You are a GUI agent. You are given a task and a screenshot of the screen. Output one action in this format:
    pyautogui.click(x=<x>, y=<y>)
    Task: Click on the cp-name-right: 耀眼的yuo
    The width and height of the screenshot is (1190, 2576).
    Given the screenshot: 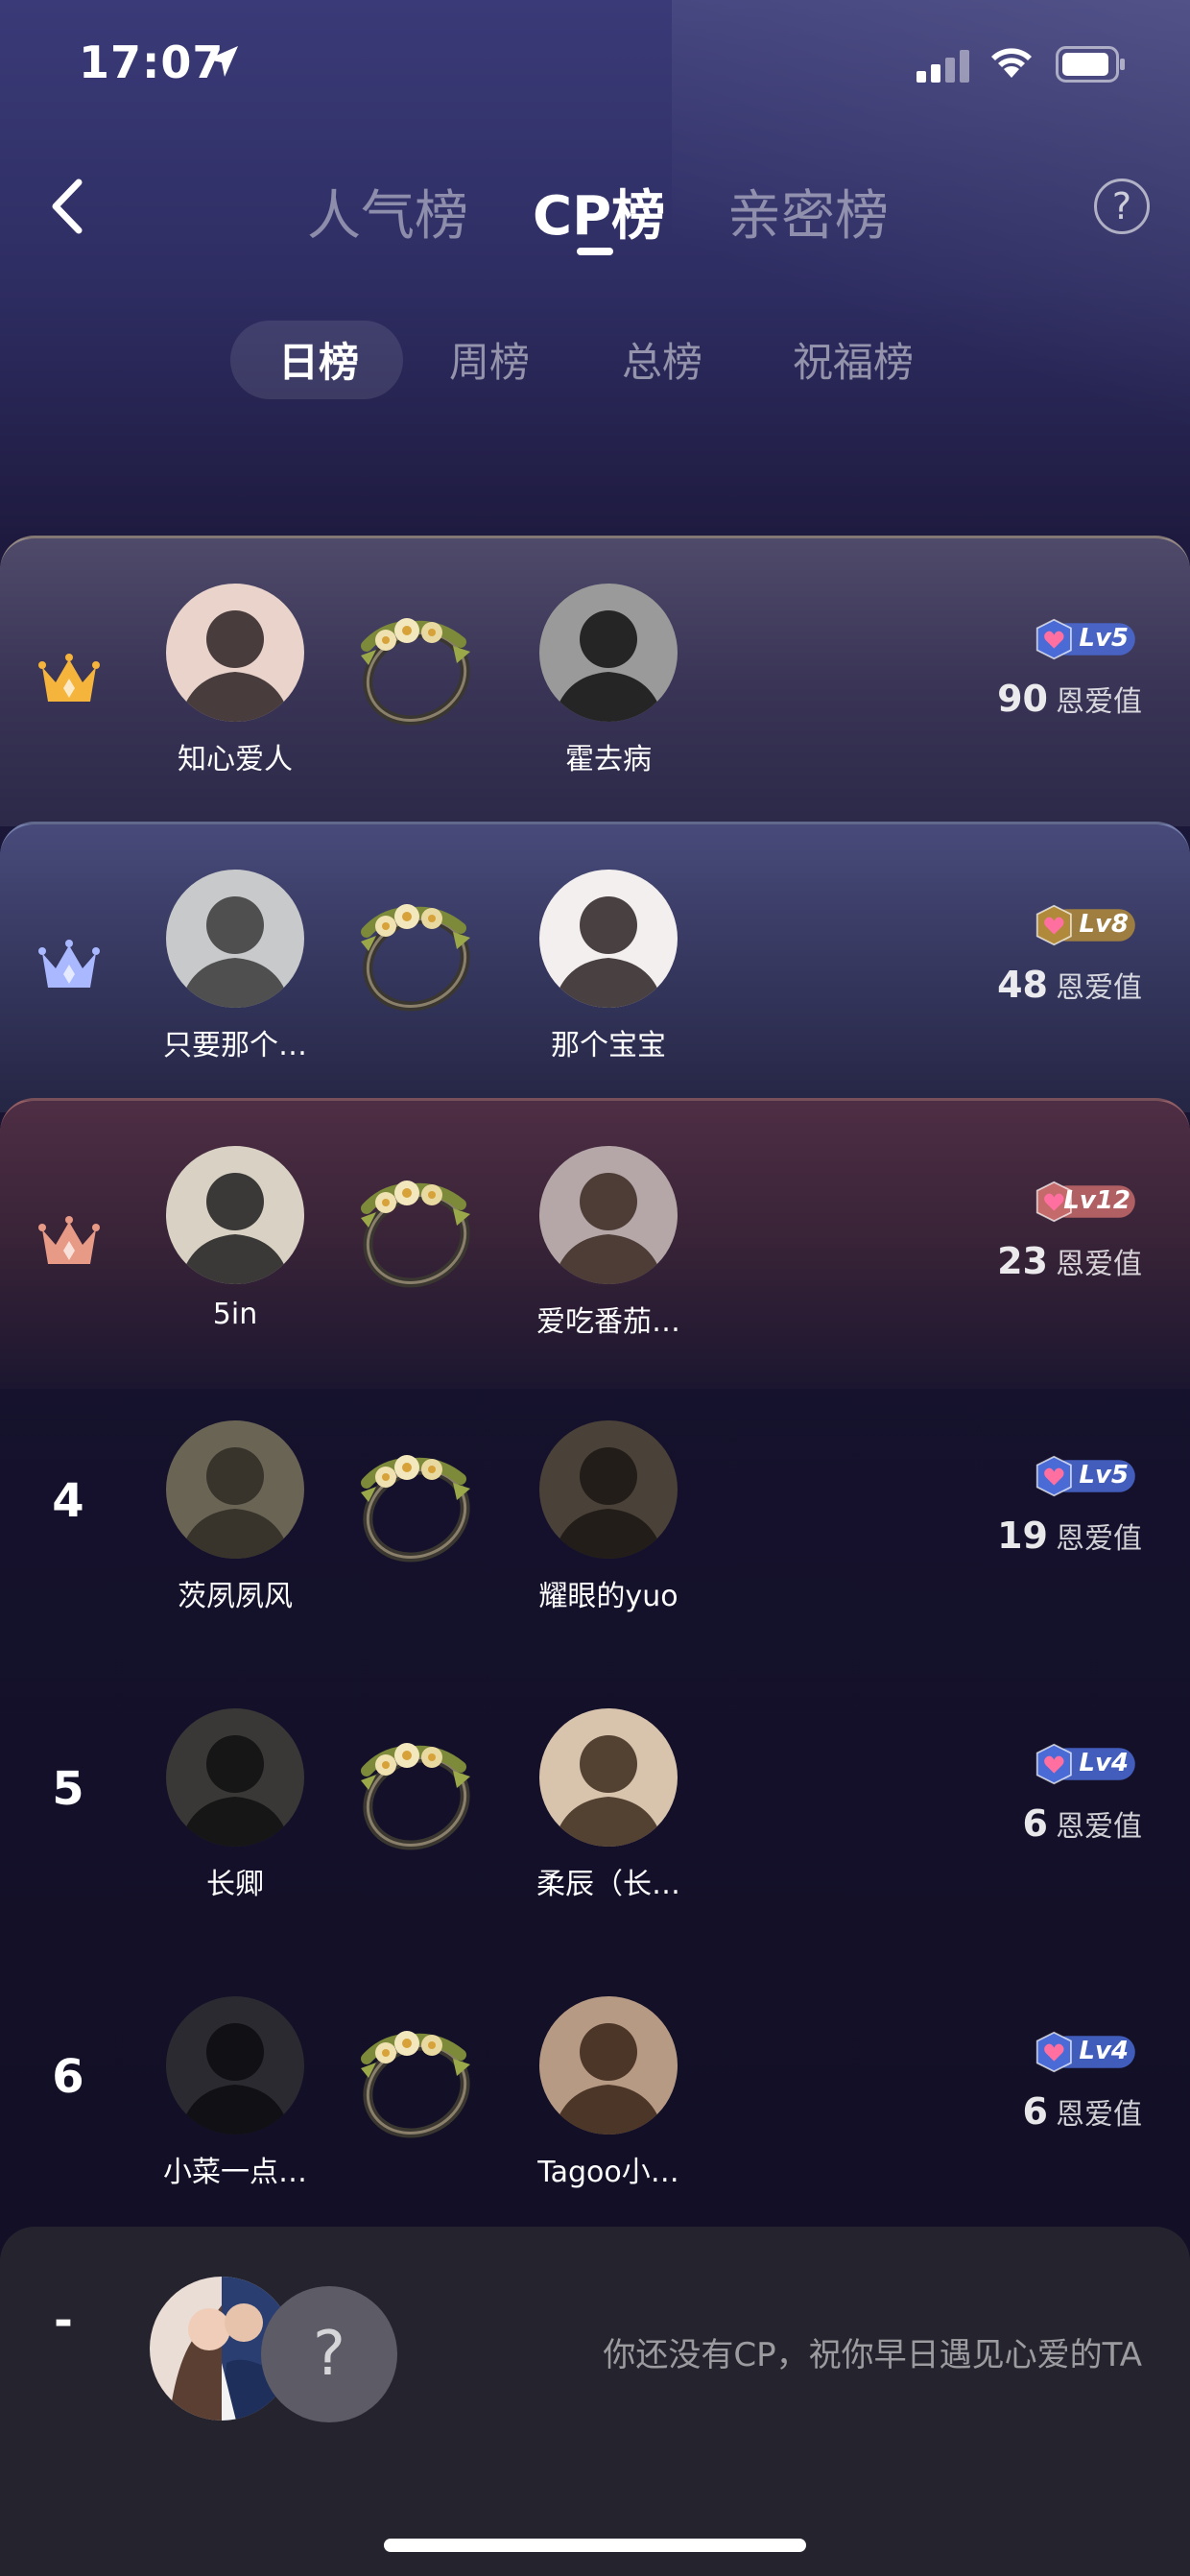 What is the action you would take?
    pyautogui.click(x=608, y=1596)
    